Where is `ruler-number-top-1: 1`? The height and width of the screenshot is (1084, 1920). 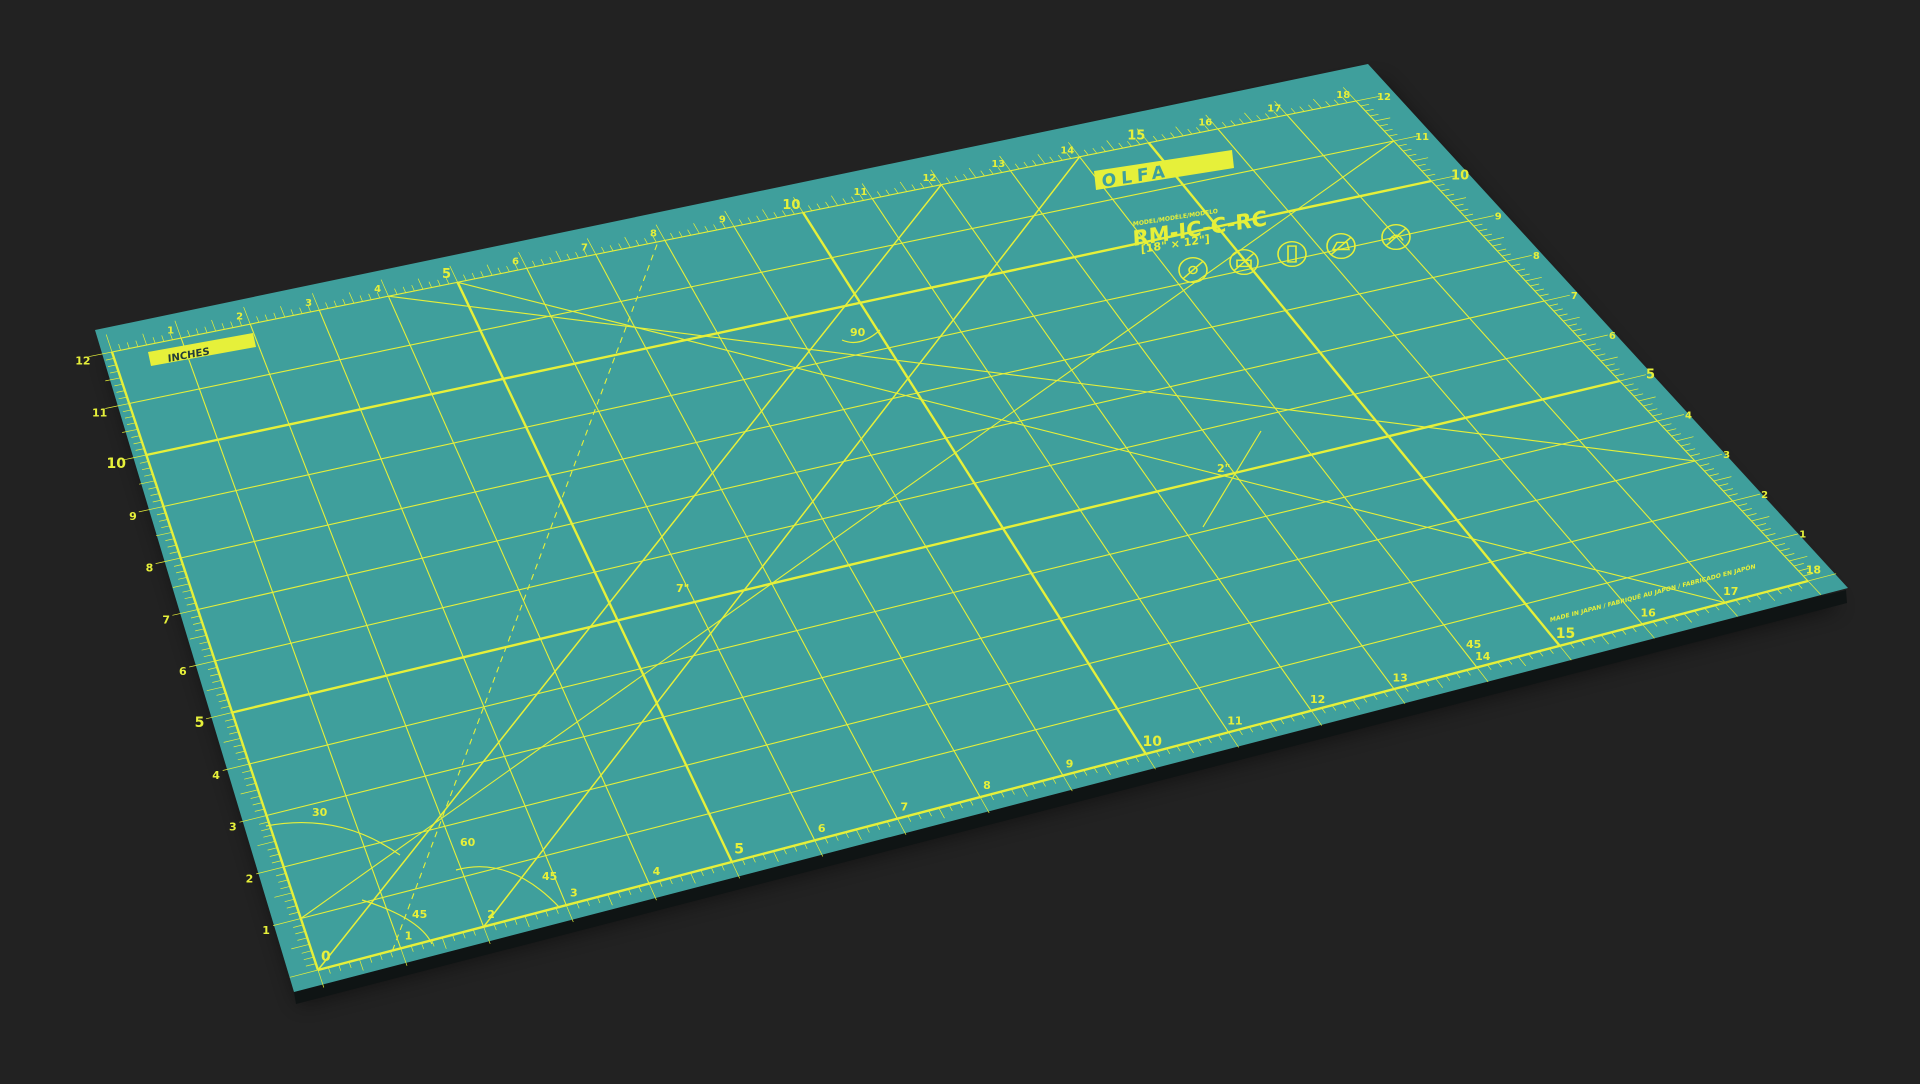 ruler-number-top-1: 1 is located at coordinates (170, 331).